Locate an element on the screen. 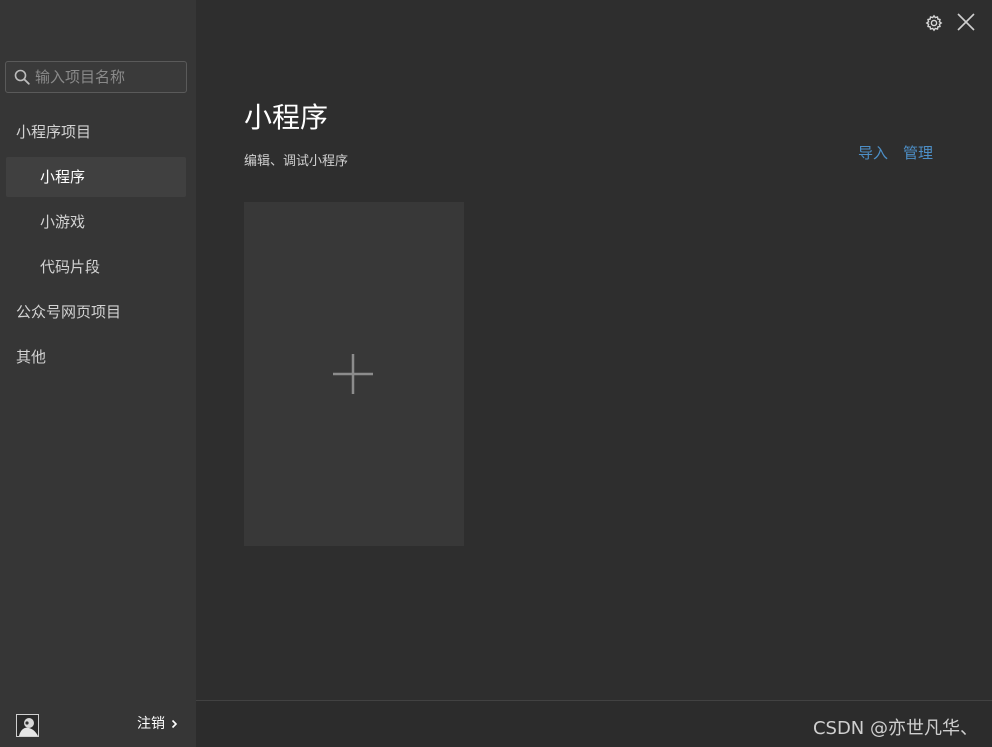 This screenshot has width=992, height=747. logout-button: 注销 is located at coordinates (157, 724).